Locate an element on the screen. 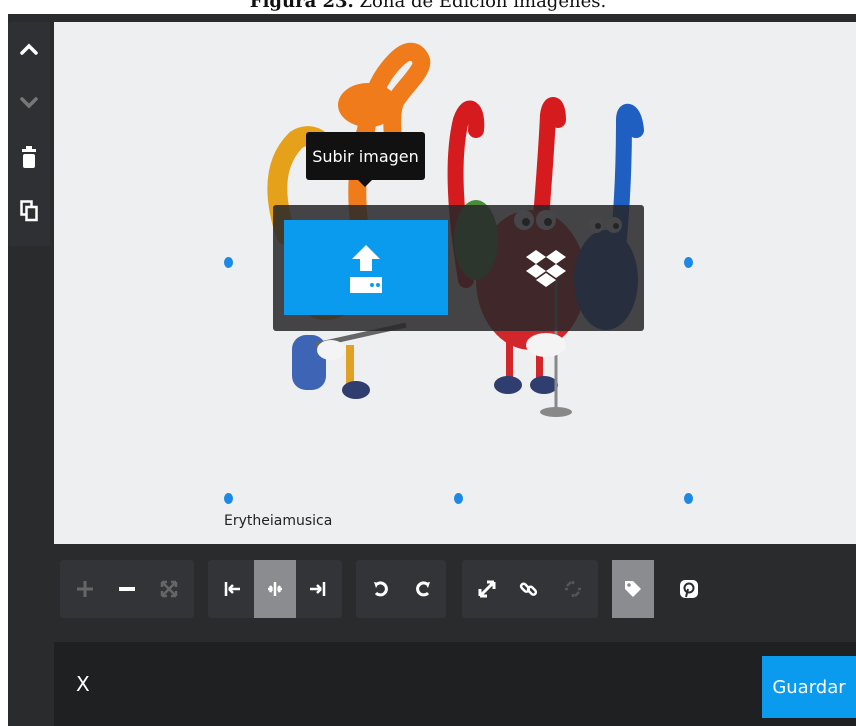  move-up-icon is located at coordinates (29, 49).